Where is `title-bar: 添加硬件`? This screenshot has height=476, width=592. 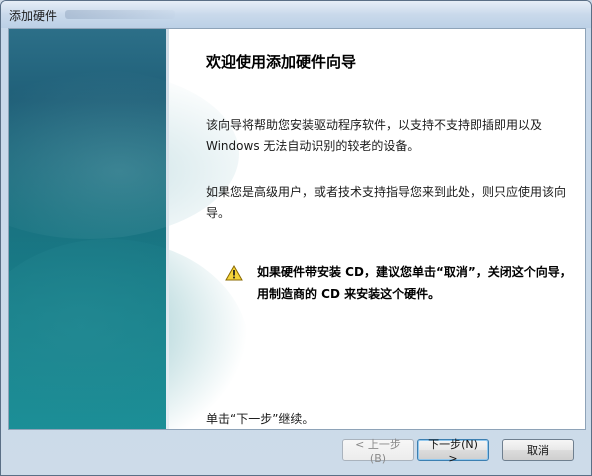
title-bar: 添加硬件 is located at coordinates (296, 14).